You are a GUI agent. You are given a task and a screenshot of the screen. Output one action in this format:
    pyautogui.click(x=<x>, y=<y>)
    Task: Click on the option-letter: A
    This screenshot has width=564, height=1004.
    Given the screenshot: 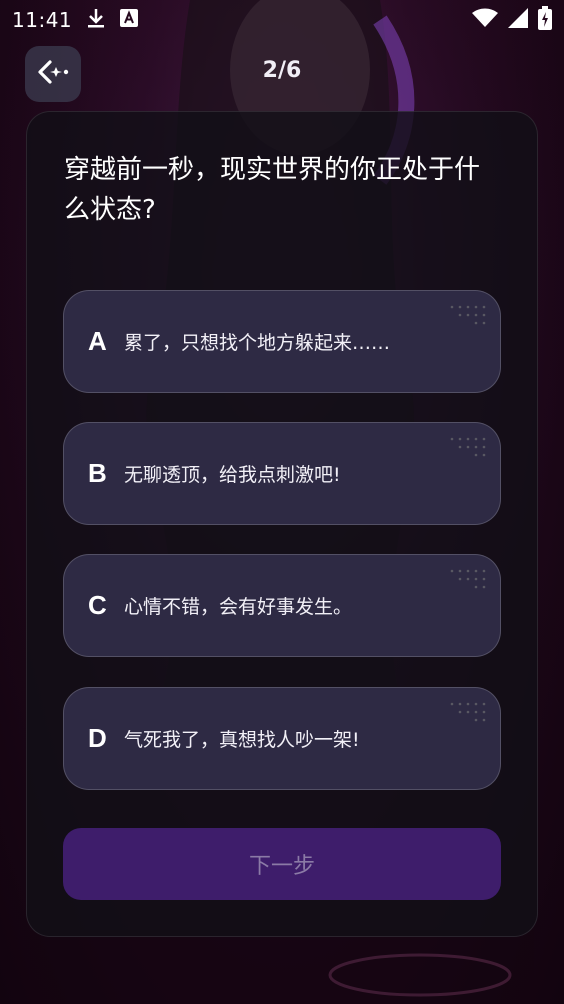 What is the action you would take?
    pyautogui.click(x=97, y=341)
    